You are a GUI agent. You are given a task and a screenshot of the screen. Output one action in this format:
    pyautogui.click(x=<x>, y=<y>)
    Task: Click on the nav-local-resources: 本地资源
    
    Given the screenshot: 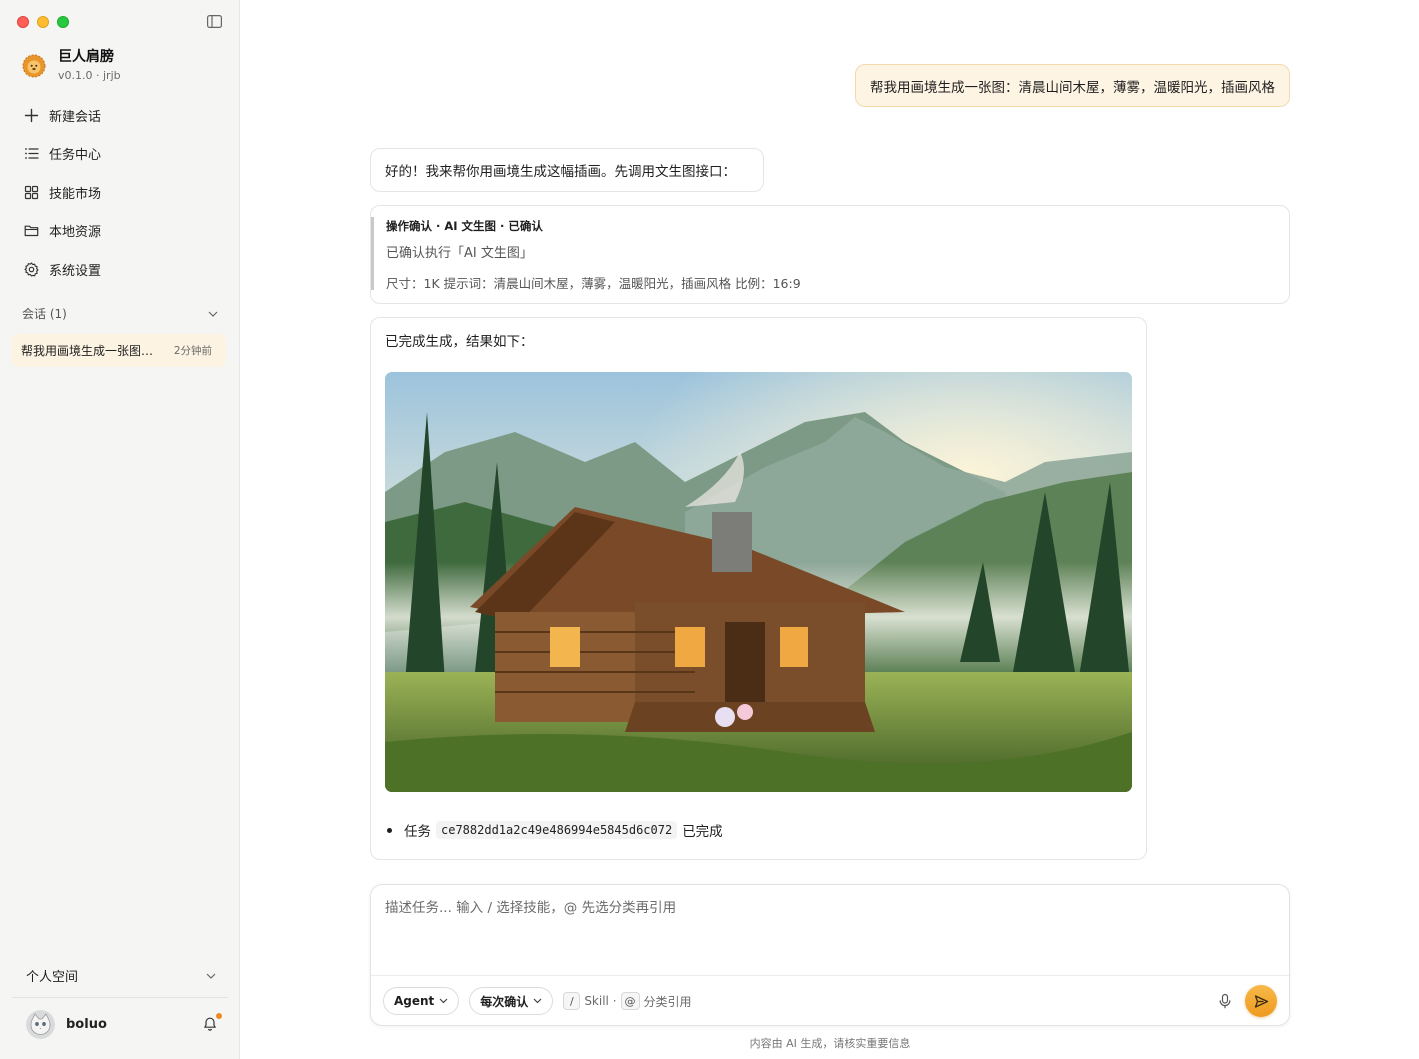 What is the action you would take?
    pyautogui.click(x=120, y=231)
    